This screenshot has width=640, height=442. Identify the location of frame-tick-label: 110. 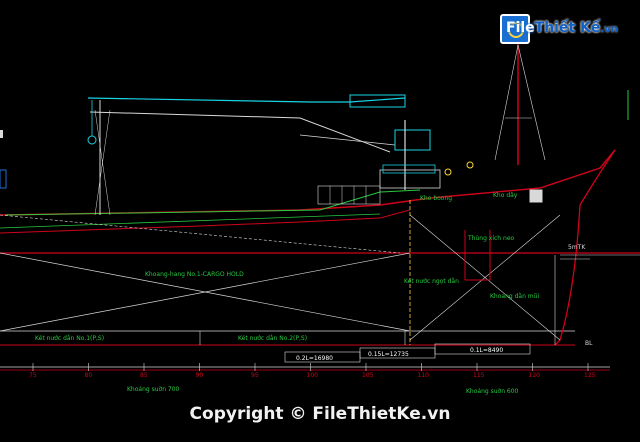
(424, 375).